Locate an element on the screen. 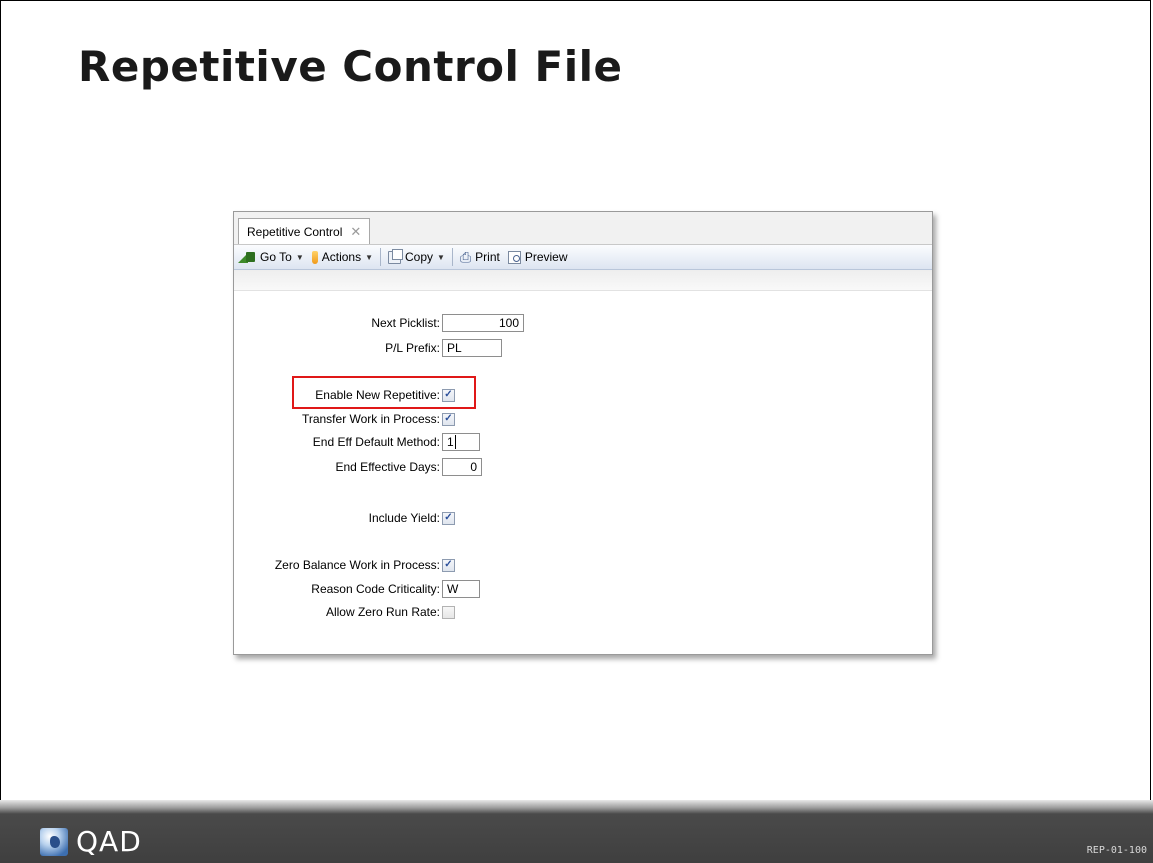 The image size is (1153, 863). actions-label: Actions is located at coordinates (341, 257).